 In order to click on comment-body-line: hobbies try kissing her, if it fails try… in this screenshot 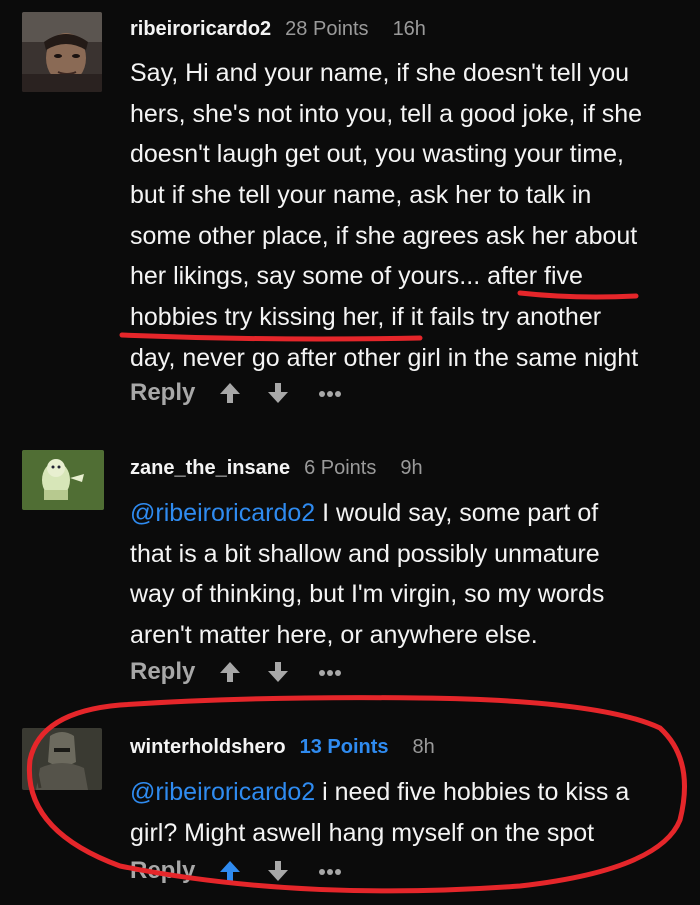, I will do `click(366, 317)`.